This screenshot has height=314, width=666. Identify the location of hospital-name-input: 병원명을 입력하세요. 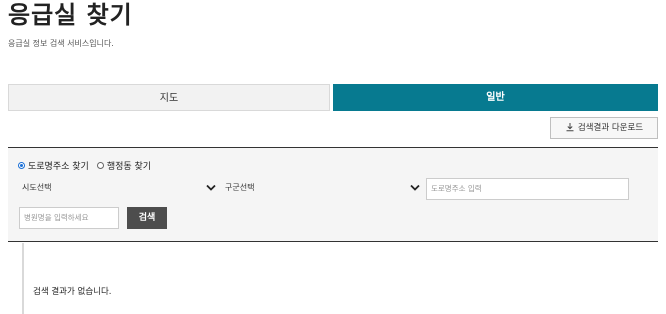
(69, 218).